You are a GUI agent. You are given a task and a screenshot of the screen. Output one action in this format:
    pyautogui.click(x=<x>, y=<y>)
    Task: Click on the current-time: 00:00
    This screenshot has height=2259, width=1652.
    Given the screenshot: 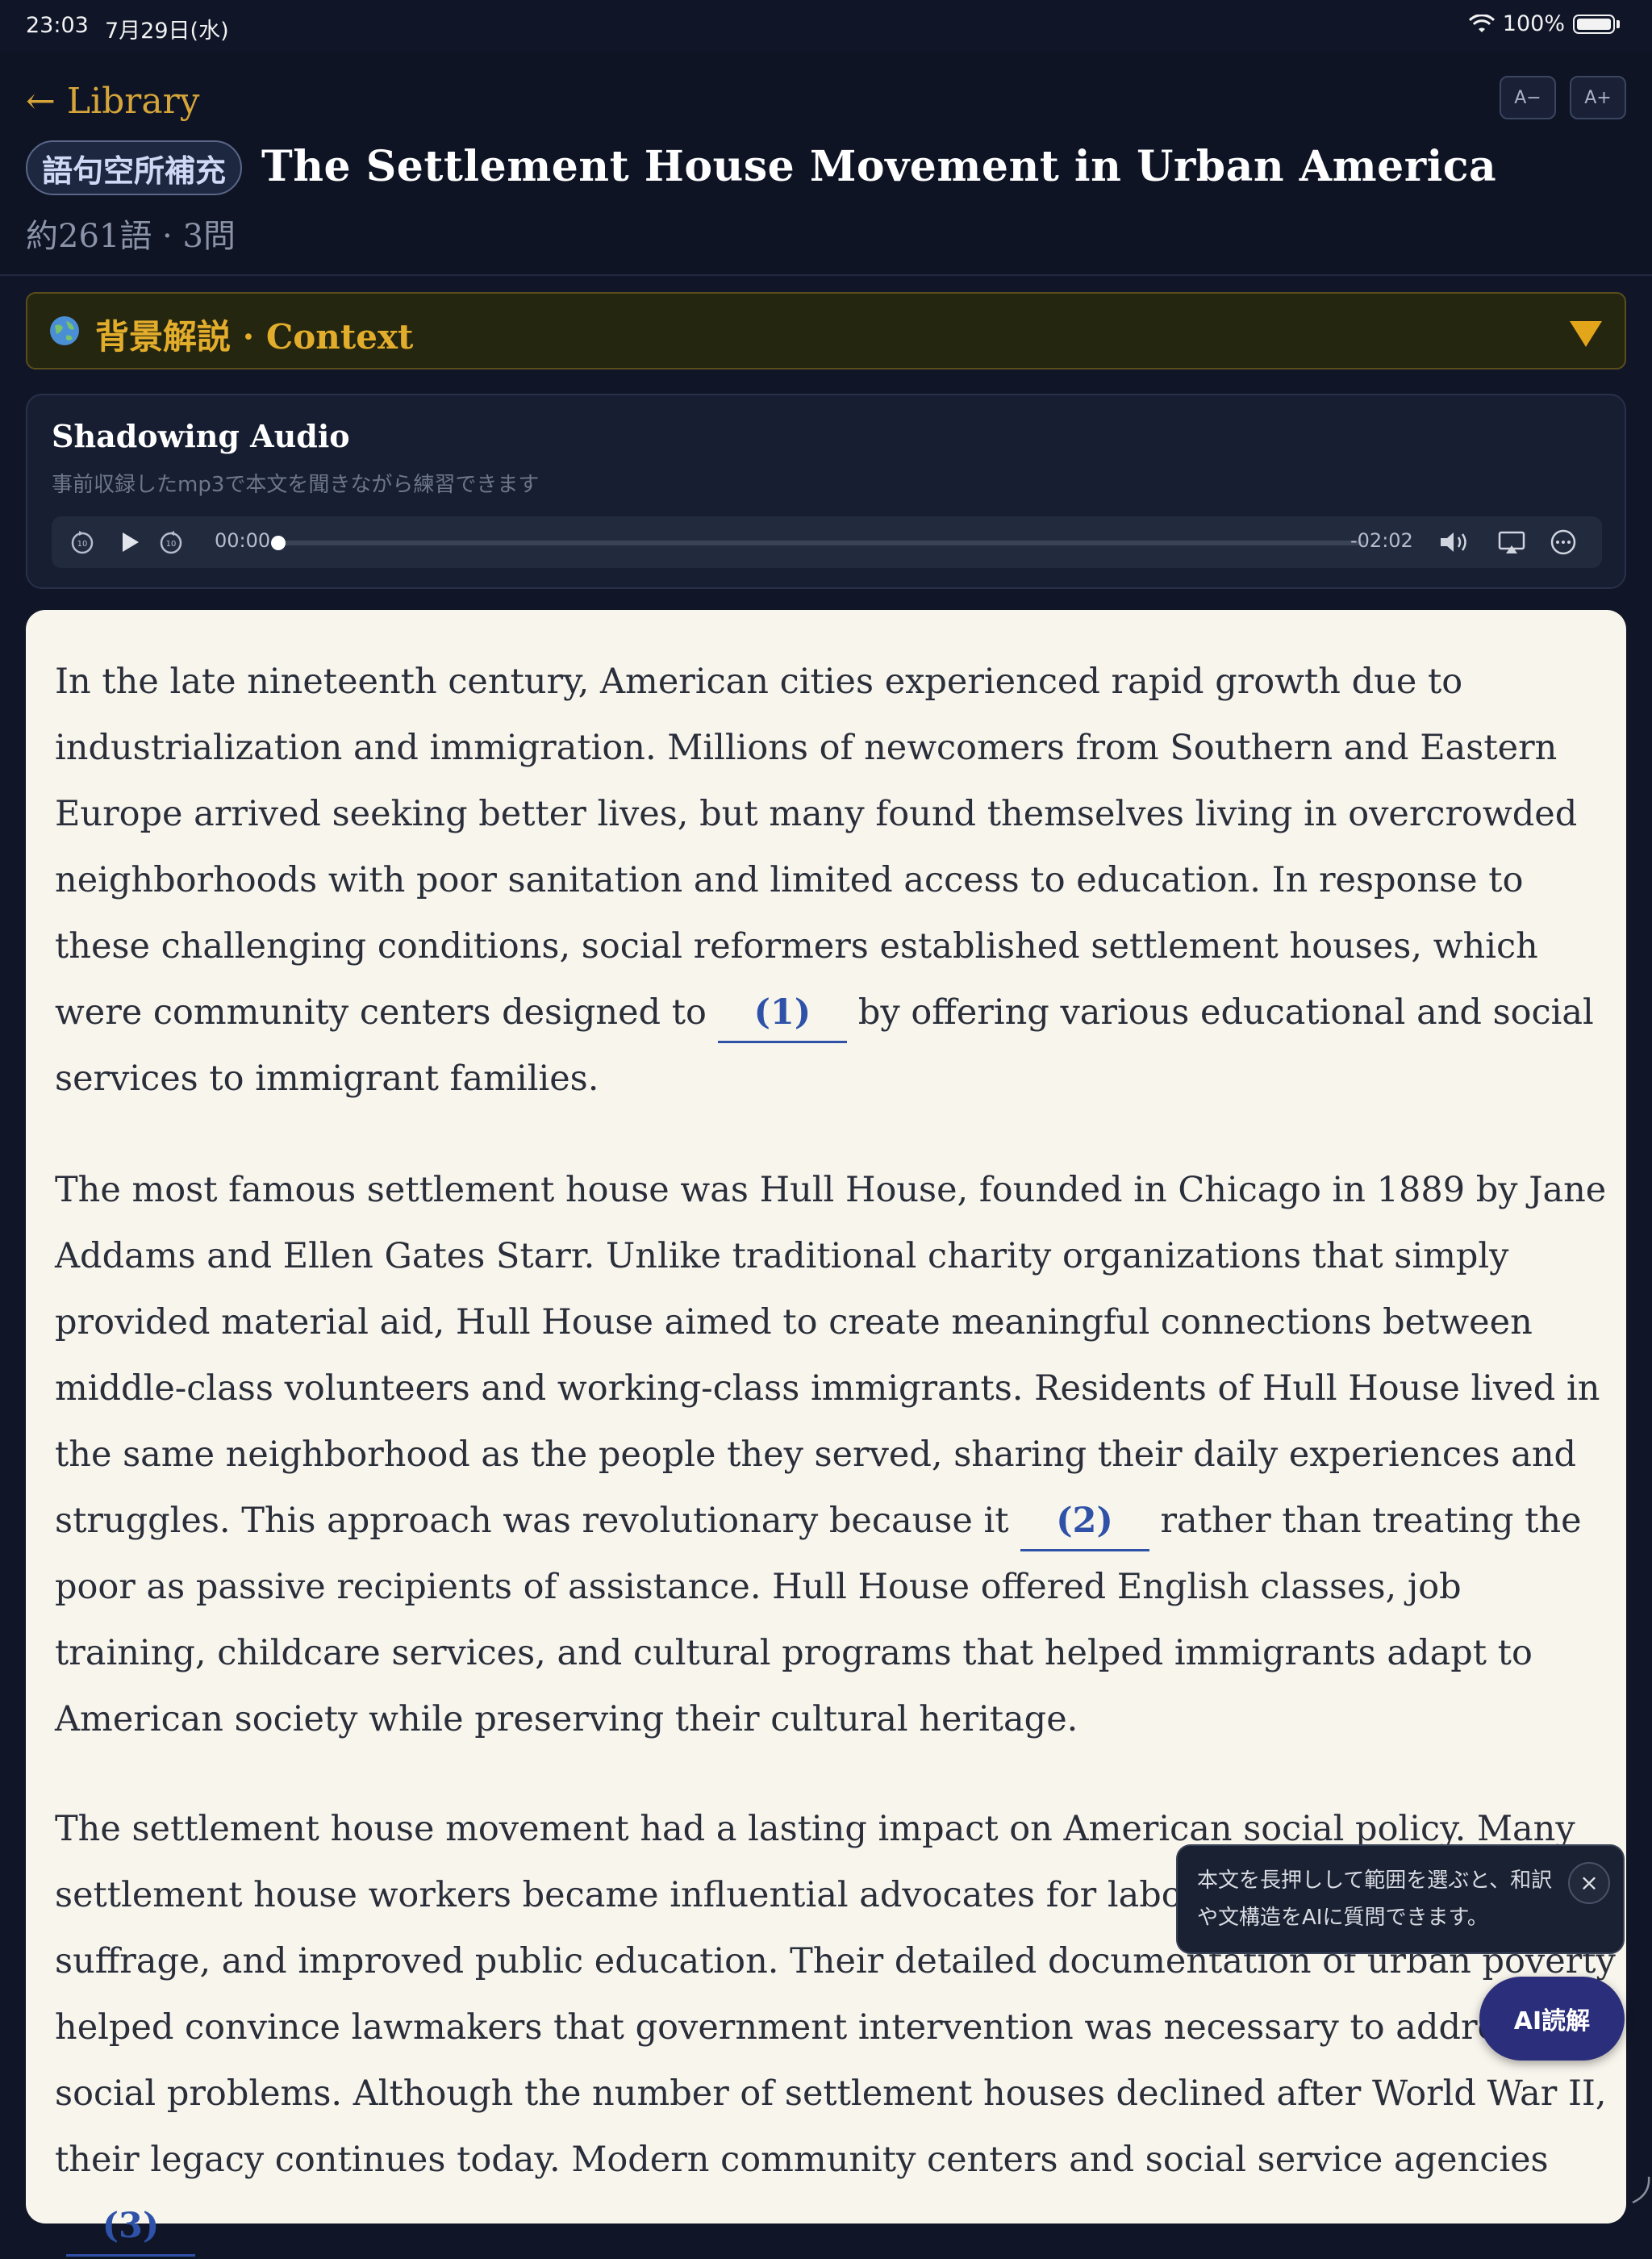 What is the action you would take?
    pyautogui.click(x=243, y=540)
    